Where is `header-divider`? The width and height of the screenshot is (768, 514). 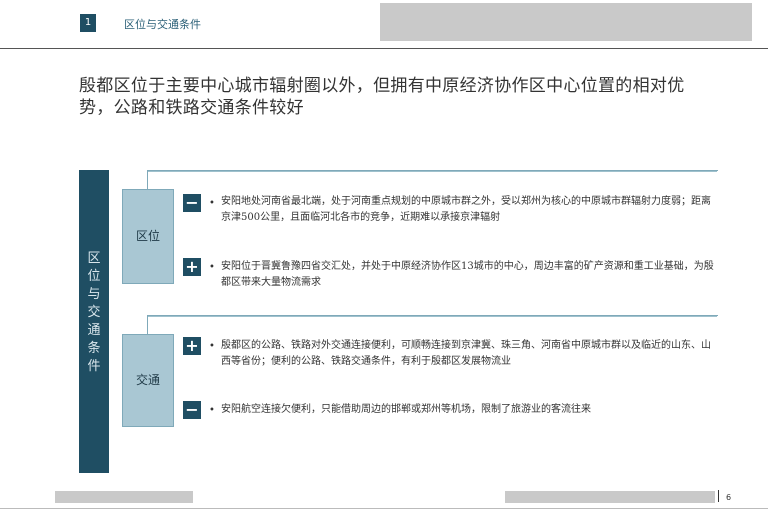 header-divider is located at coordinates (384, 48).